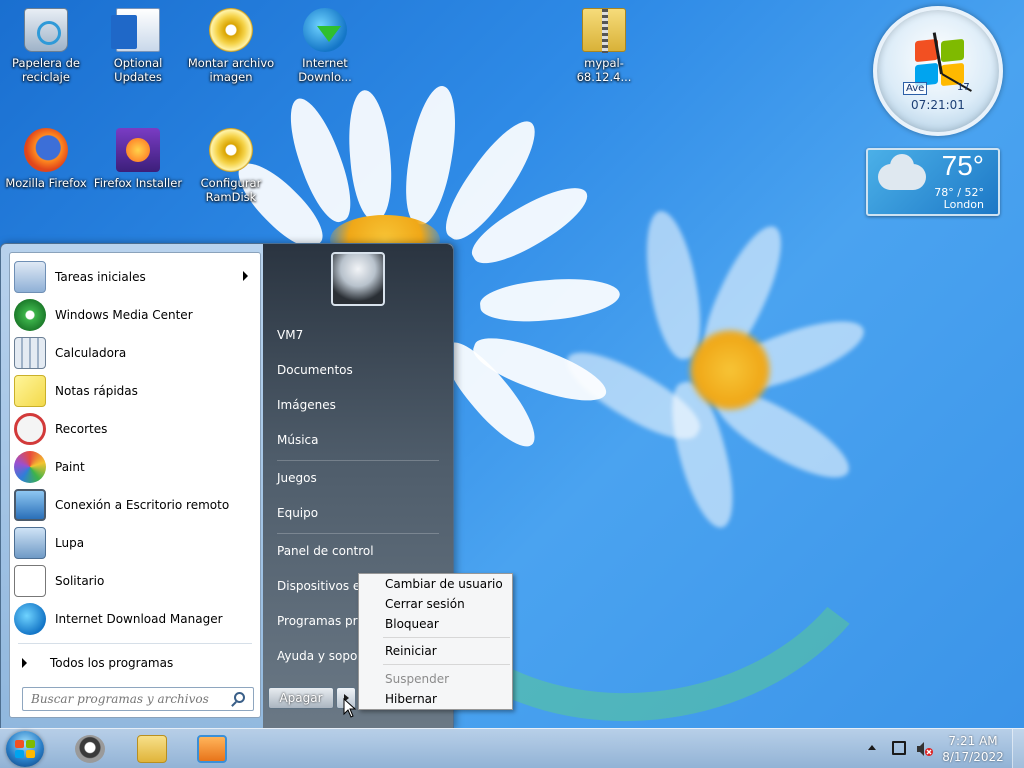  I want to click on zip-folder-icon, so click(604, 30).